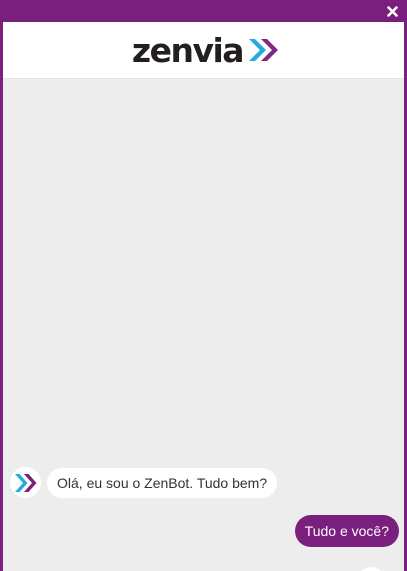 The height and width of the screenshot is (571, 407). I want to click on user-message: Tudo e você?, so click(346, 531).